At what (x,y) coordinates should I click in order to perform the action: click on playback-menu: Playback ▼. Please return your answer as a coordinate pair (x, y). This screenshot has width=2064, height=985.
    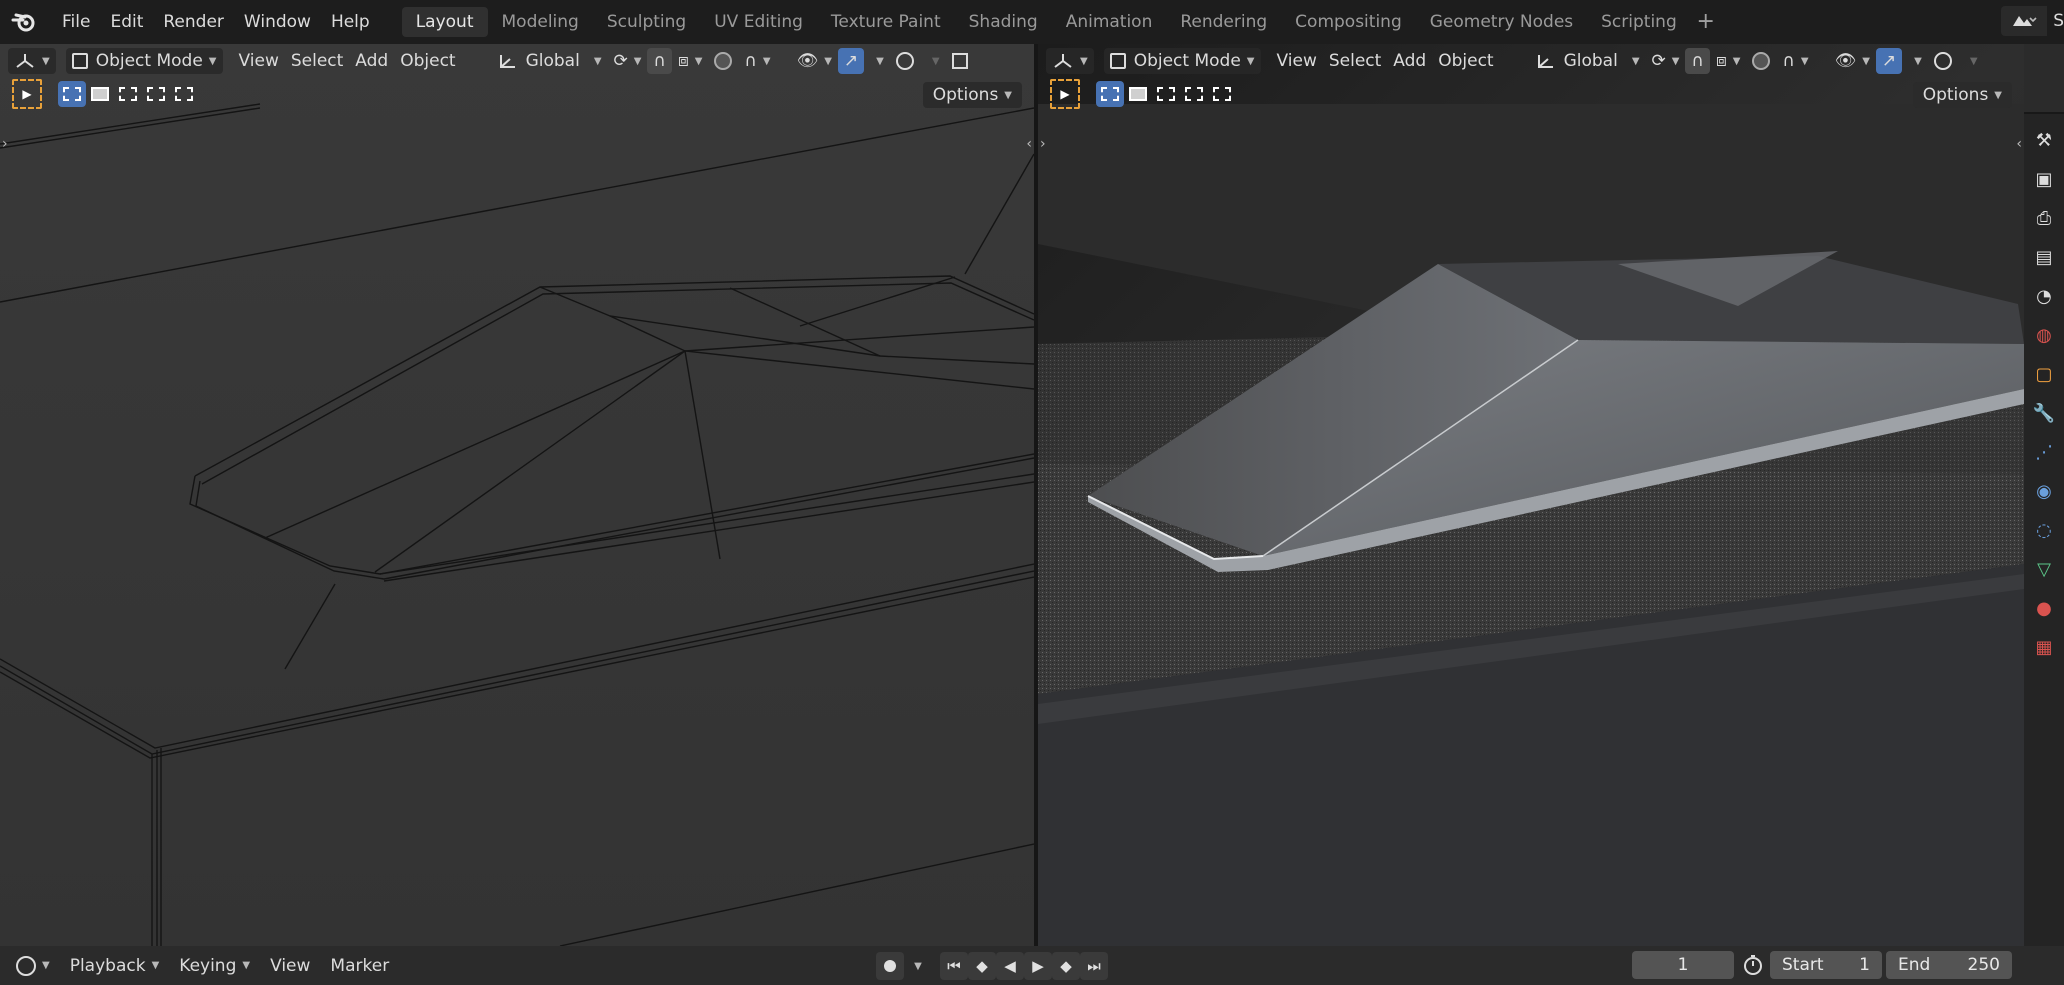
    Looking at the image, I should click on (115, 966).